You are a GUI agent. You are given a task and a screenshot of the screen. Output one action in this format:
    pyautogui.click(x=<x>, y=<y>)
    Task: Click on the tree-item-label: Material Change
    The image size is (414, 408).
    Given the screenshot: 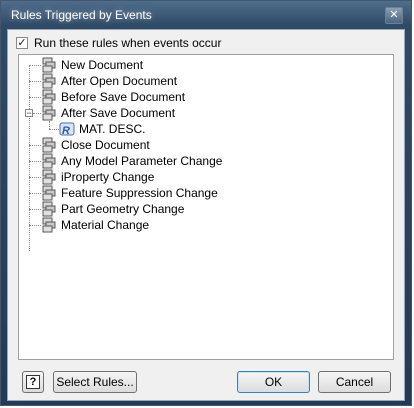 What is the action you would take?
    pyautogui.click(x=105, y=225)
    